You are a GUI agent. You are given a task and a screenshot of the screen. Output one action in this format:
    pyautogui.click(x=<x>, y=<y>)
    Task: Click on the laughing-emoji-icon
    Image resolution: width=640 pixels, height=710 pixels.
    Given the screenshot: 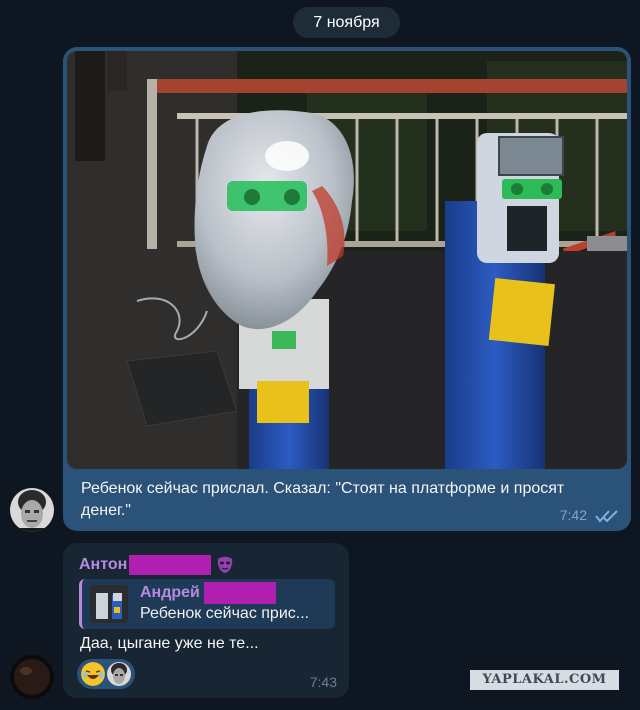 What is the action you would take?
    pyautogui.click(x=93, y=674)
    